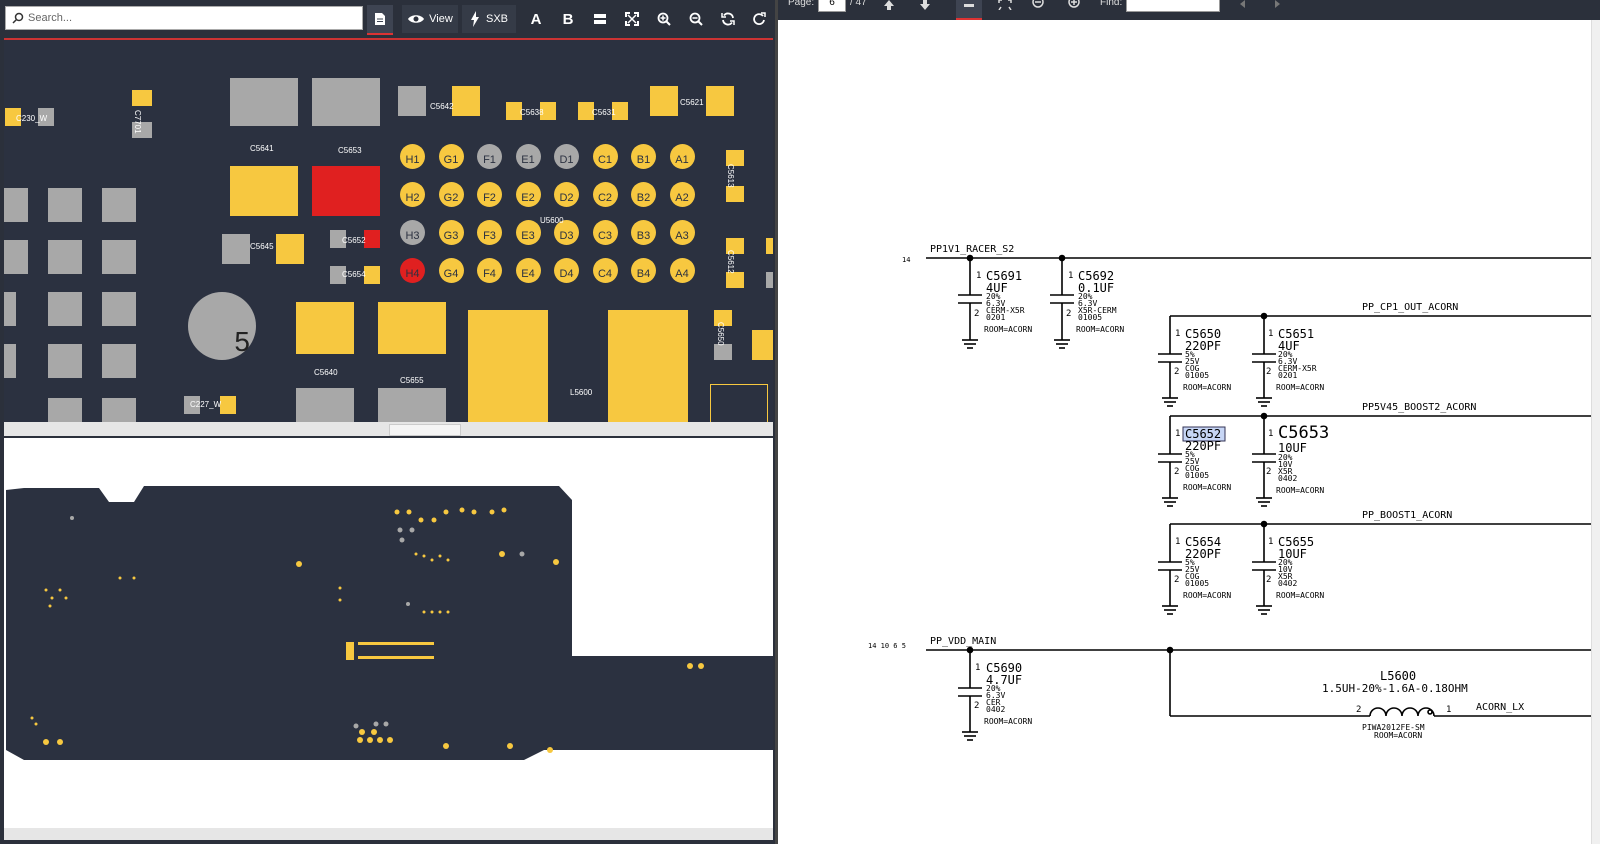 This screenshot has width=1600, height=844. What do you see at coordinates (1277, 5) in the screenshot?
I see `find-next-icon` at bounding box center [1277, 5].